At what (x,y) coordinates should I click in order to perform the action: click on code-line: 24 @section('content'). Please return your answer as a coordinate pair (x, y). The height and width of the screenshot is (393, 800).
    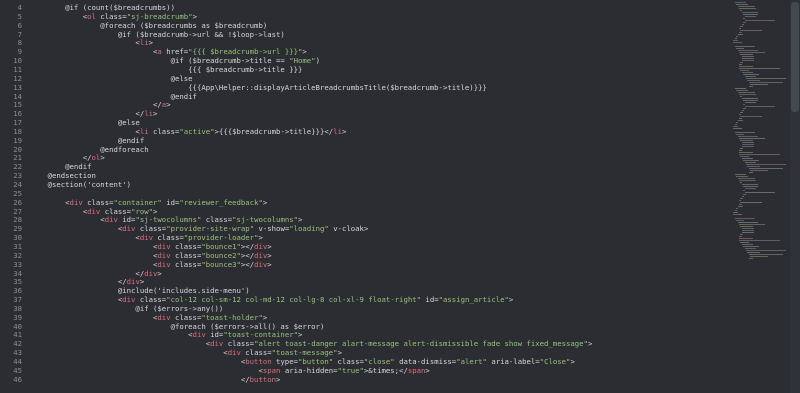
    Looking at the image, I should click on (364, 185).